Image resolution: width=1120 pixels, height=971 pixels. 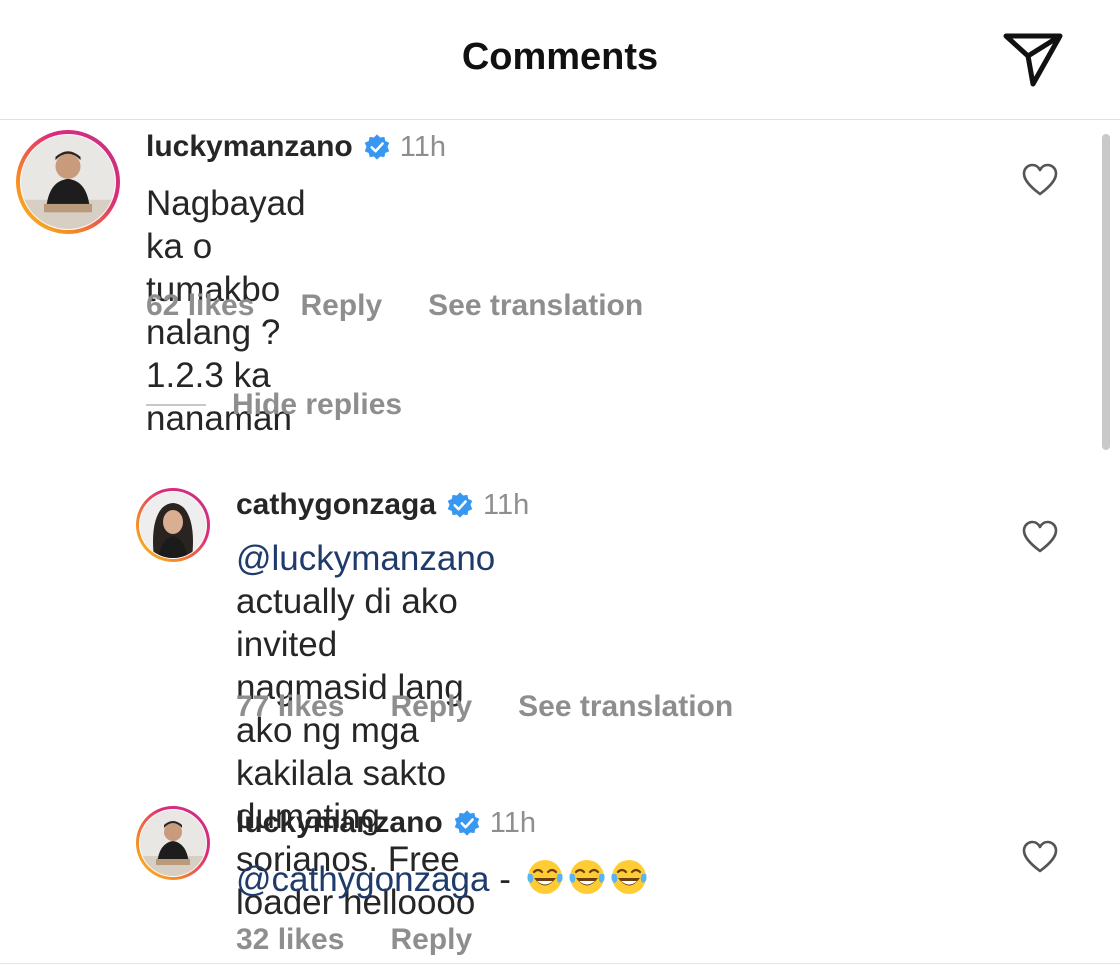 What do you see at coordinates (362, 879) in the screenshot?
I see `mention-link: @cathygonzaga` at bounding box center [362, 879].